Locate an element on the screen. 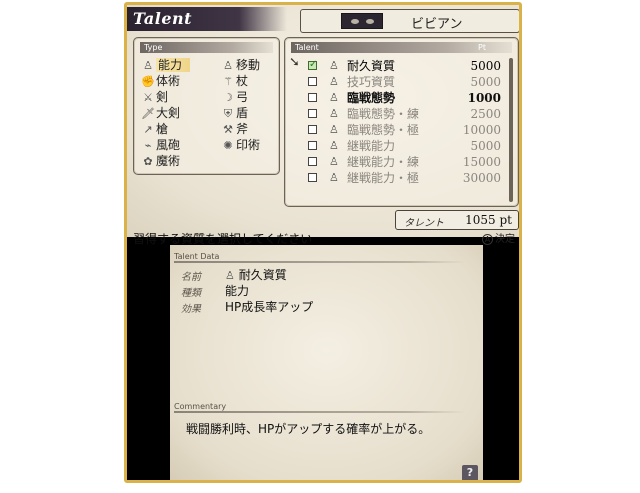  character-name: ビビアン is located at coordinates (437, 24).